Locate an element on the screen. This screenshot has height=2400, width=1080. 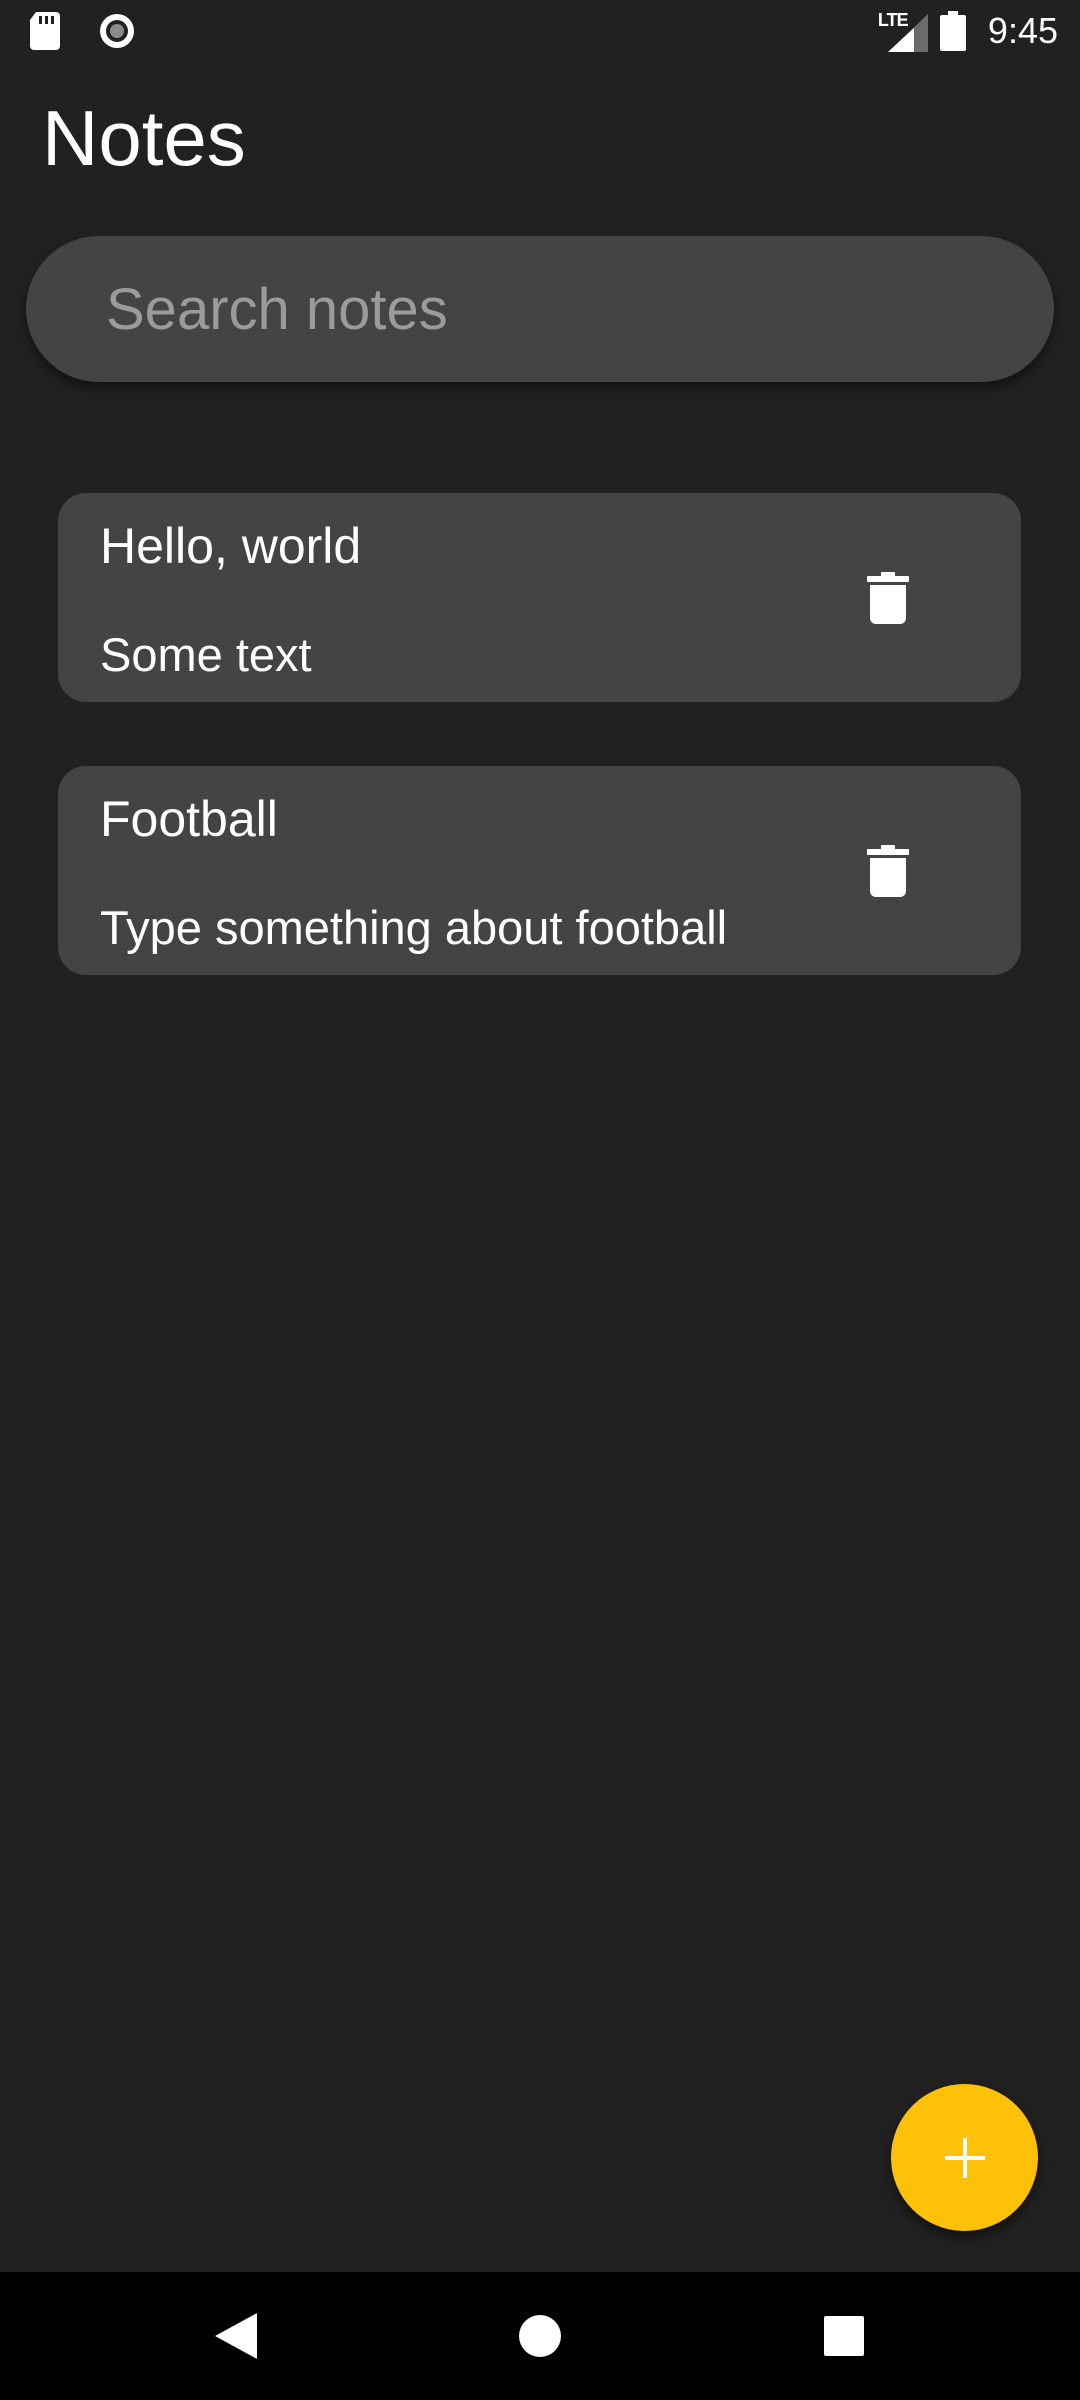
recents-button is located at coordinates (844, 2336).